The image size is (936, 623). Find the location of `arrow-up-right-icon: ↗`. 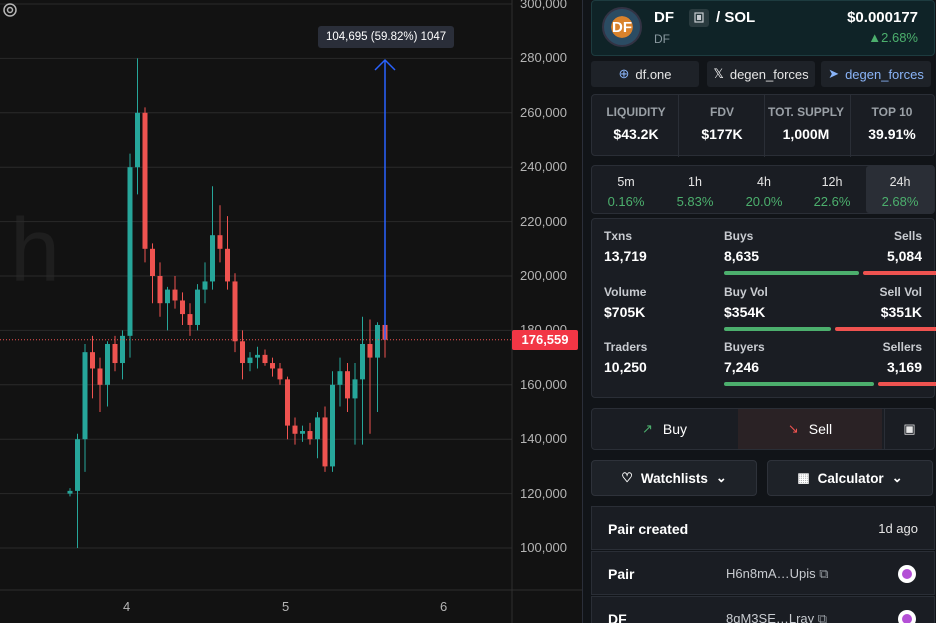

arrow-up-right-icon: ↗ is located at coordinates (647, 428).